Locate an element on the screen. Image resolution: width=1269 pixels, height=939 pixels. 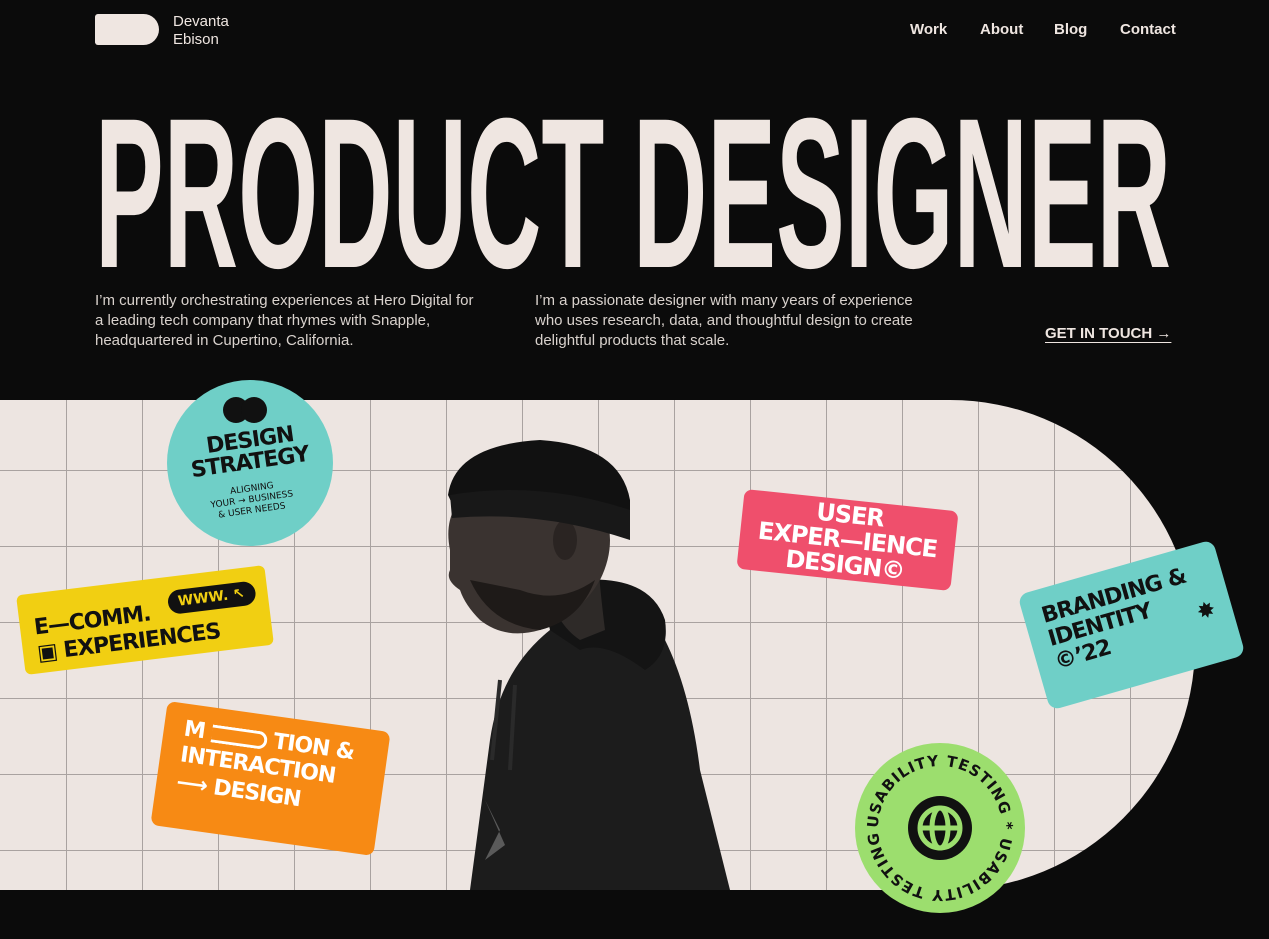
usability-testing-sticker: USABILITY TESTING * USABILITY TESTING * is located at coordinates (940, 828).